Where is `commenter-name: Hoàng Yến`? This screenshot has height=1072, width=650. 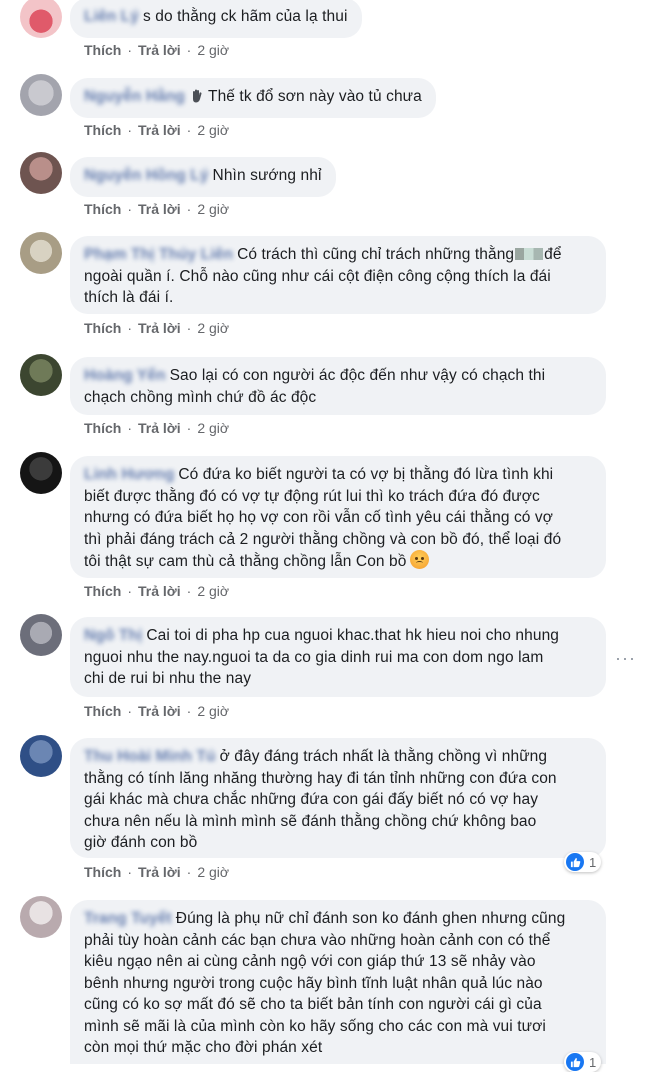
commenter-name: Hoàng Yến is located at coordinates (125, 375).